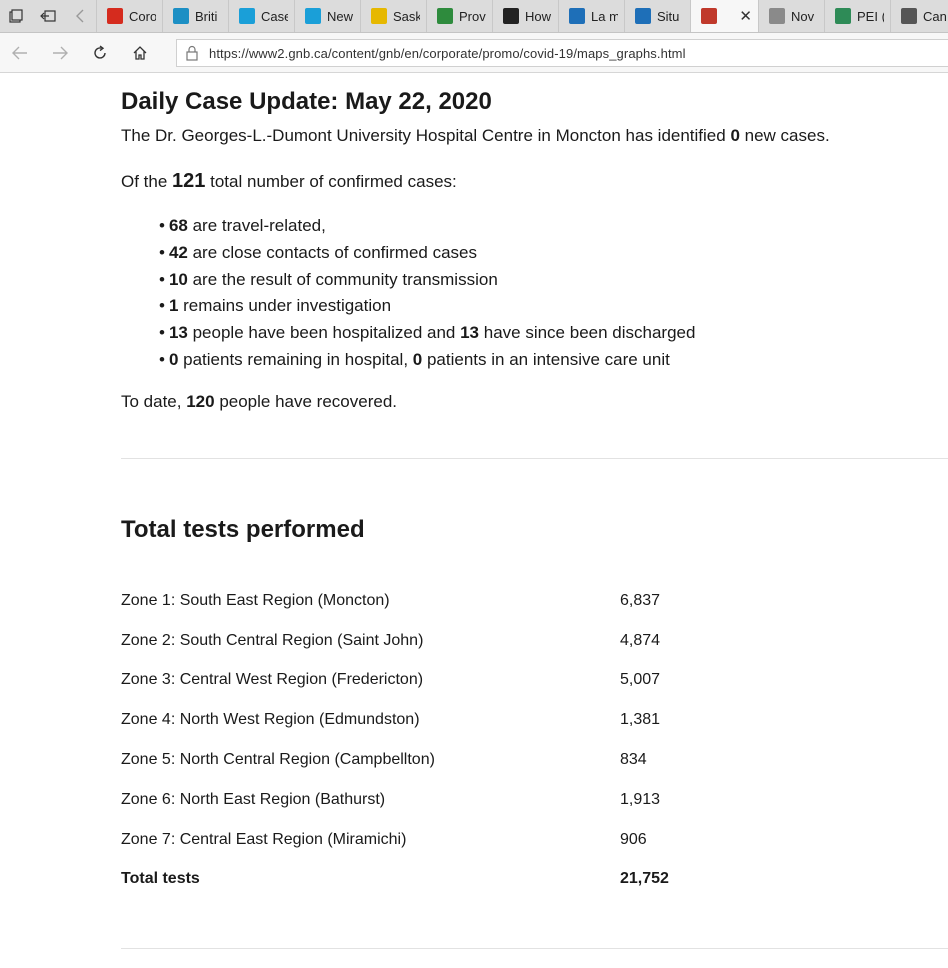 The image size is (948, 968). What do you see at coordinates (406, 16) in the screenshot?
I see `tab-title: Sask` at bounding box center [406, 16].